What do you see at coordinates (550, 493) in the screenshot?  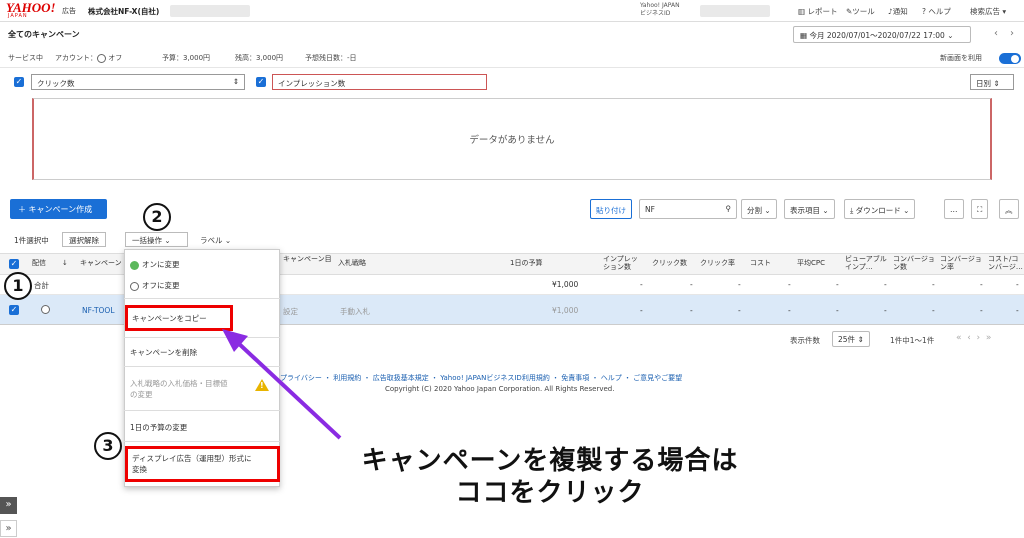 I see `annotation-text-line2: ココをクリック` at bounding box center [550, 493].